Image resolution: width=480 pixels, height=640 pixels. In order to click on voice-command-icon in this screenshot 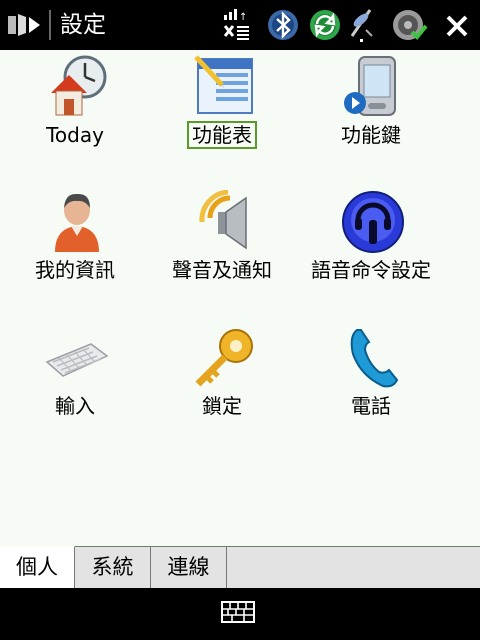, I will do `click(373, 222)`.